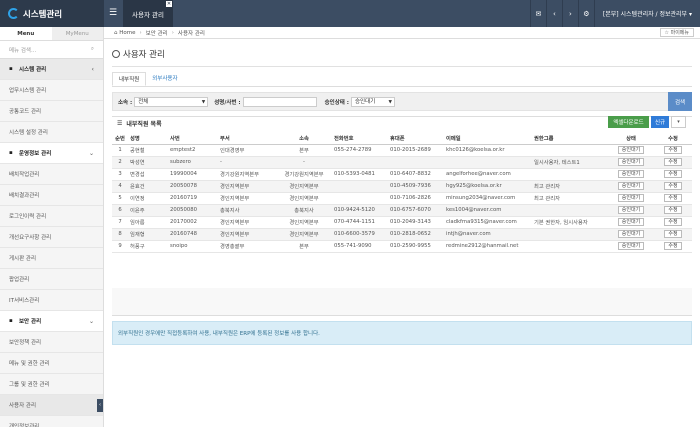 Image resolution: width=700 pixels, height=427 pixels. Describe the element at coordinates (116, 33) in the screenshot. I see `home-icon: ⌂` at that location.